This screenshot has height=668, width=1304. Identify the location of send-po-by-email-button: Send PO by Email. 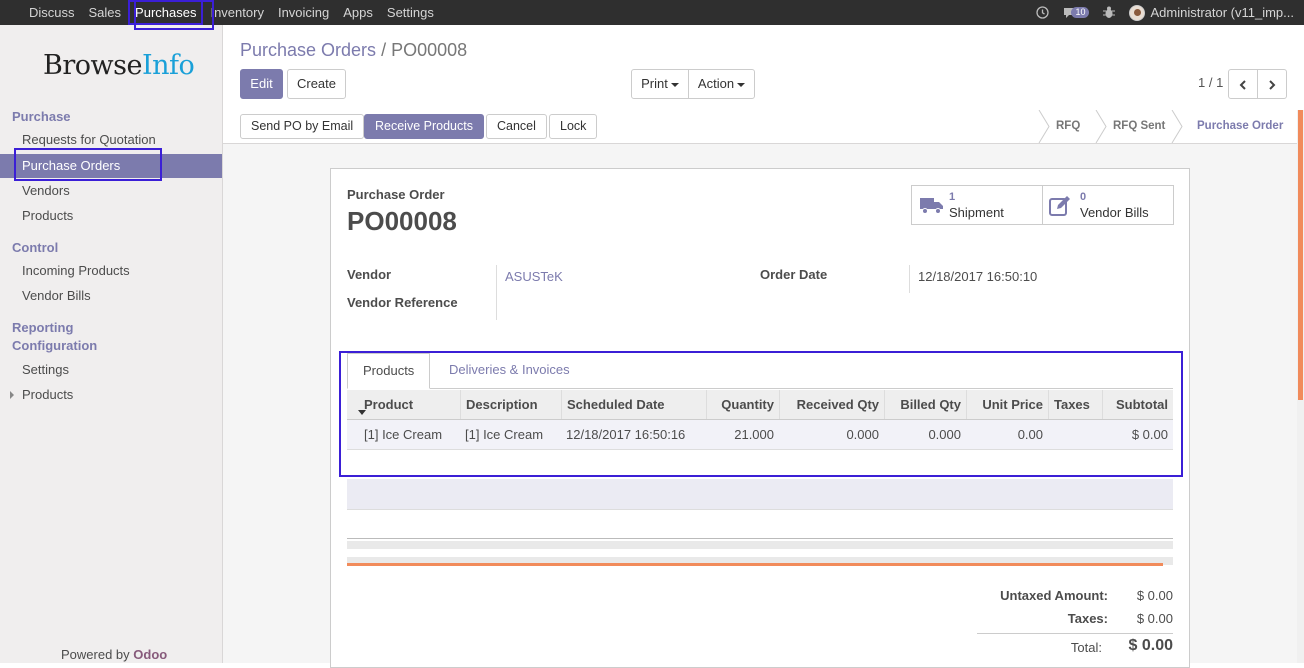
(302, 126).